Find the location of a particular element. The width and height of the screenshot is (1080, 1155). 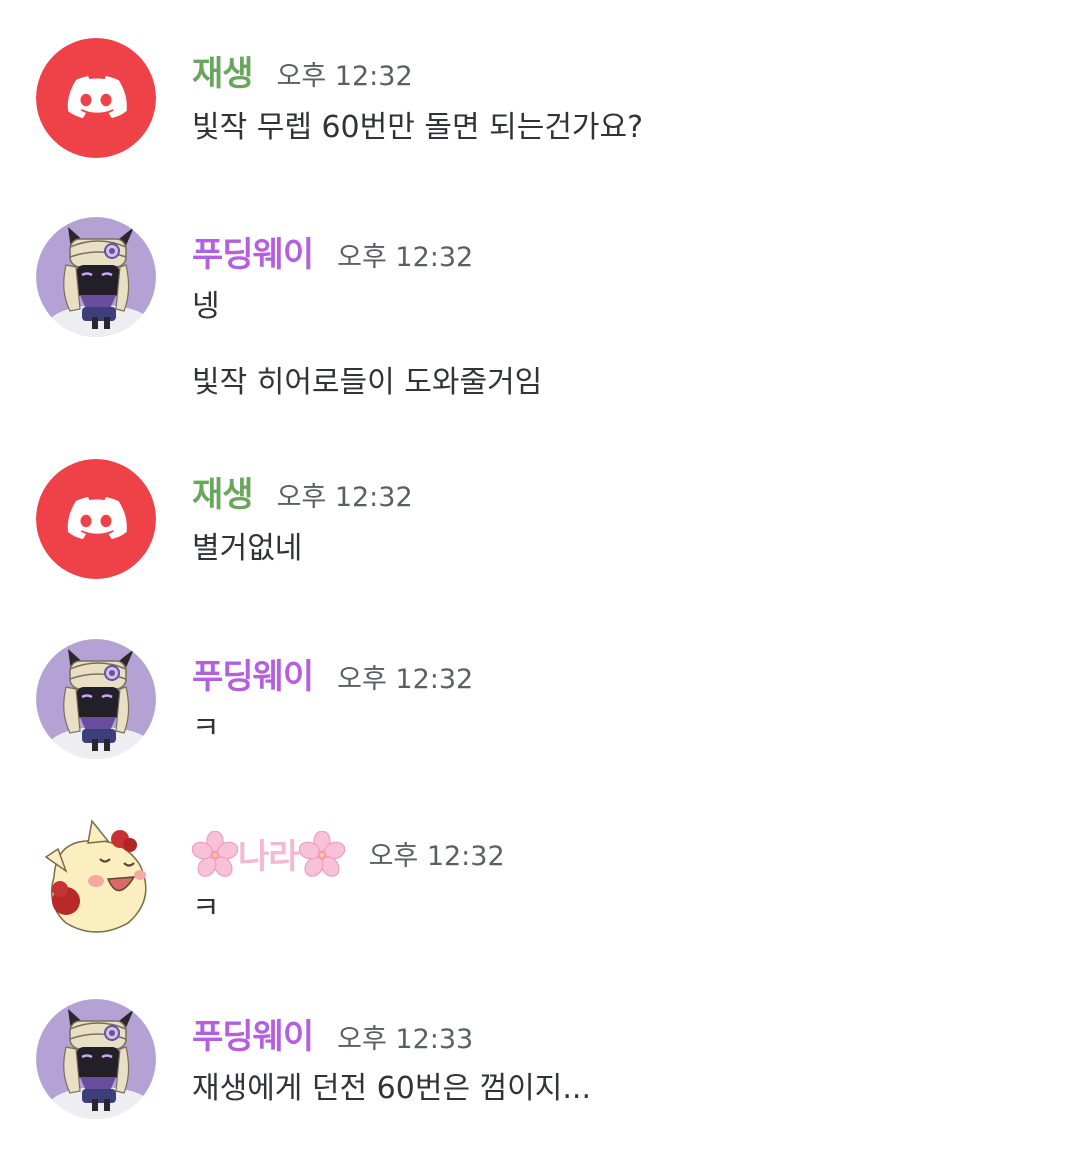

message-text: 별거없네 is located at coordinates (247, 548).